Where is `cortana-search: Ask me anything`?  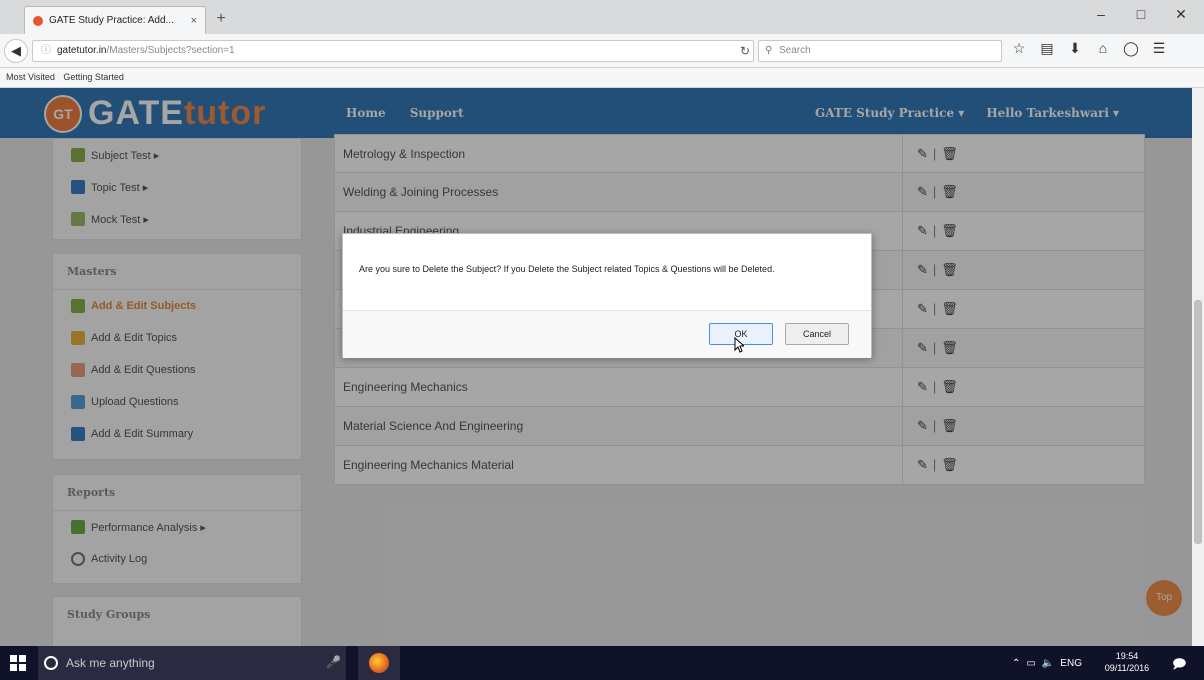
cortana-search: Ask me anything is located at coordinates (192, 663).